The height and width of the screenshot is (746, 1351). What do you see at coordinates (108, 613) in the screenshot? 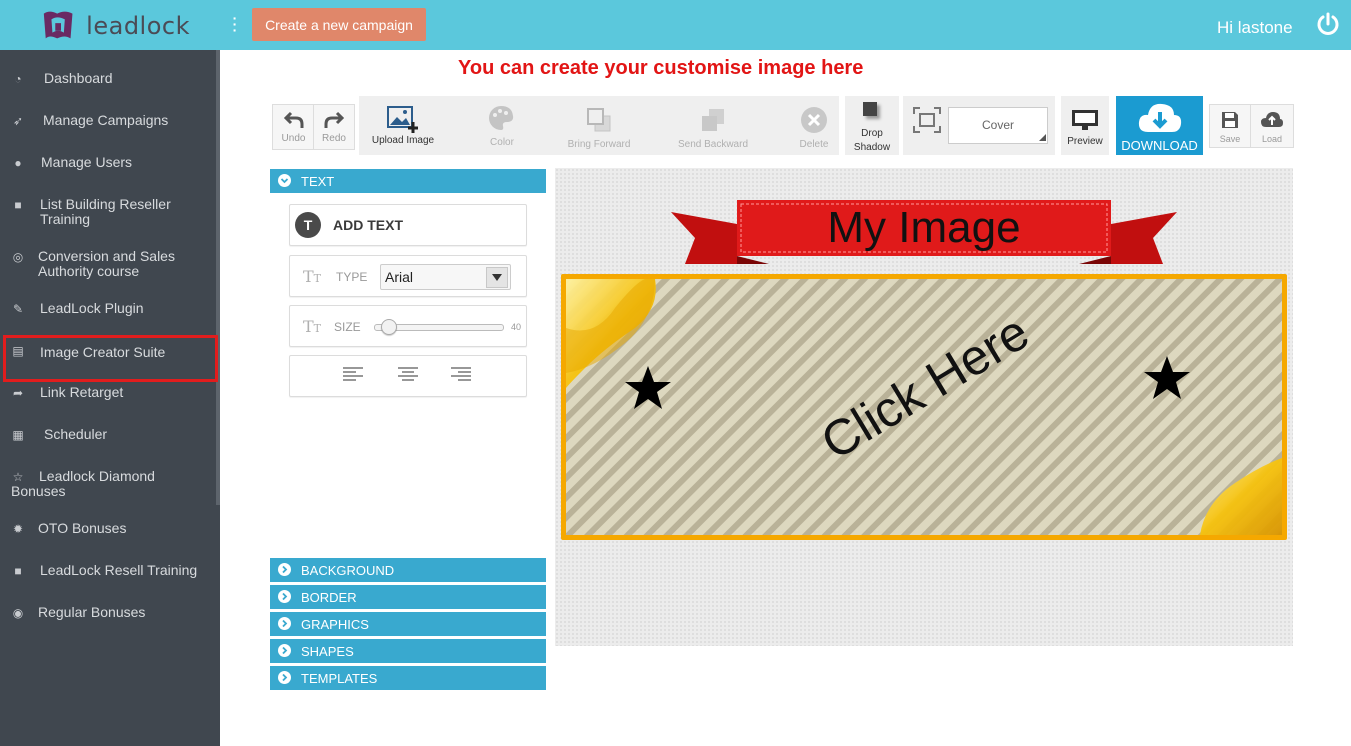
I see `sidebar-item-regular-bonuses: ◉ Regular Bonuses` at bounding box center [108, 613].